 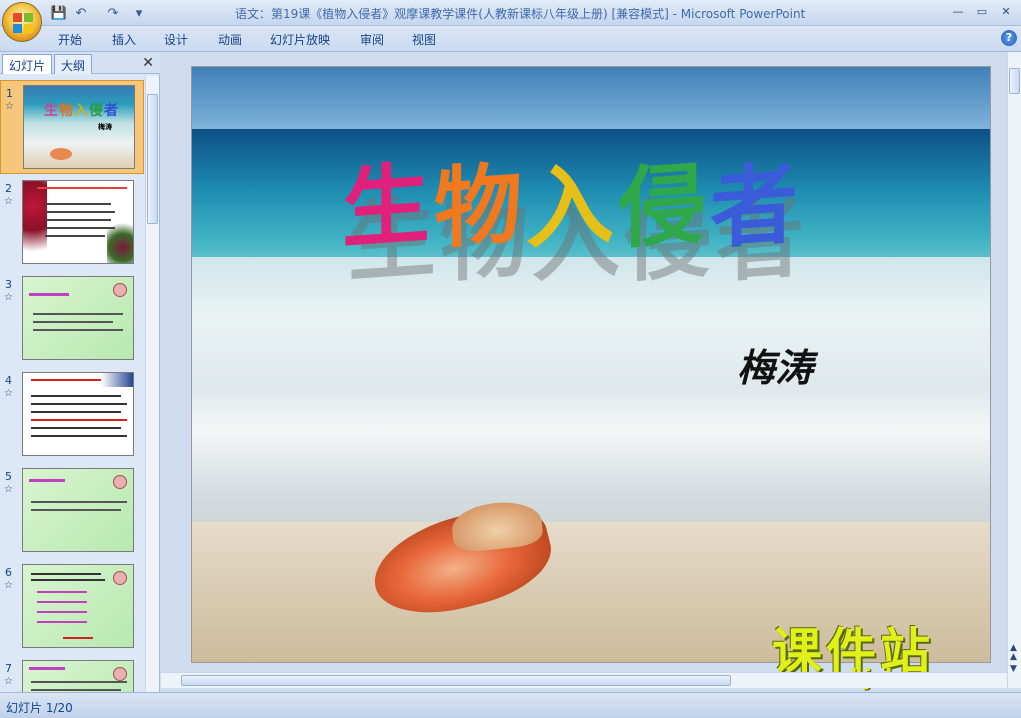 I want to click on prev-slide-icon: ▲ ▲, so click(x=1013, y=653).